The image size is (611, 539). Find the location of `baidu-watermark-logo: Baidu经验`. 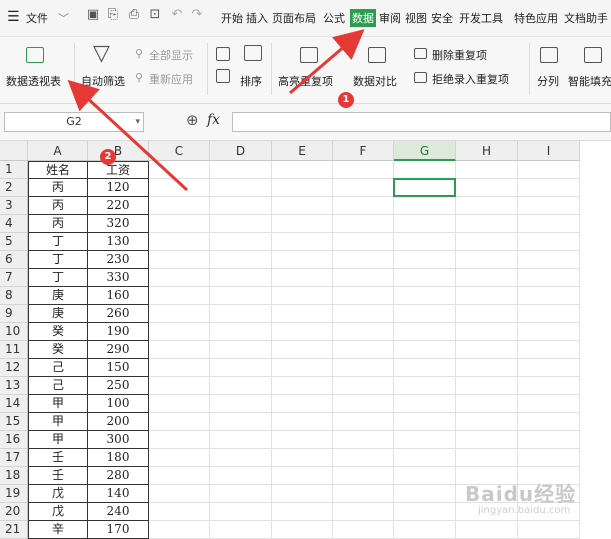

baidu-watermark-logo: Baidu经验 is located at coordinates (521, 494).